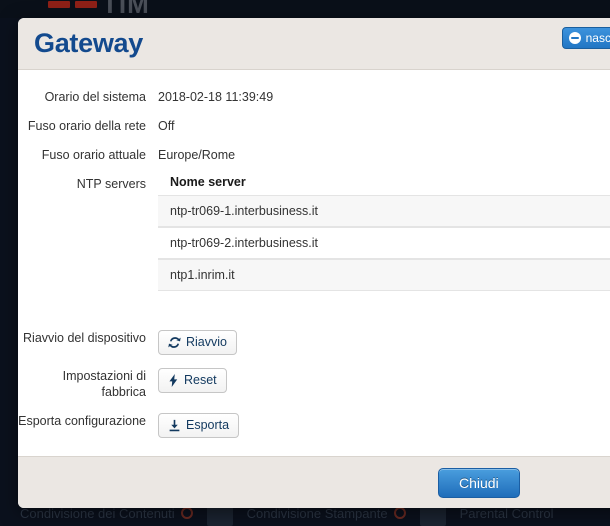 The height and width of the screenshot is (526, 610). Describe the element at coordinates (126, 9) in the screenshot. I see `tim-logo-text: TIM` at that location.